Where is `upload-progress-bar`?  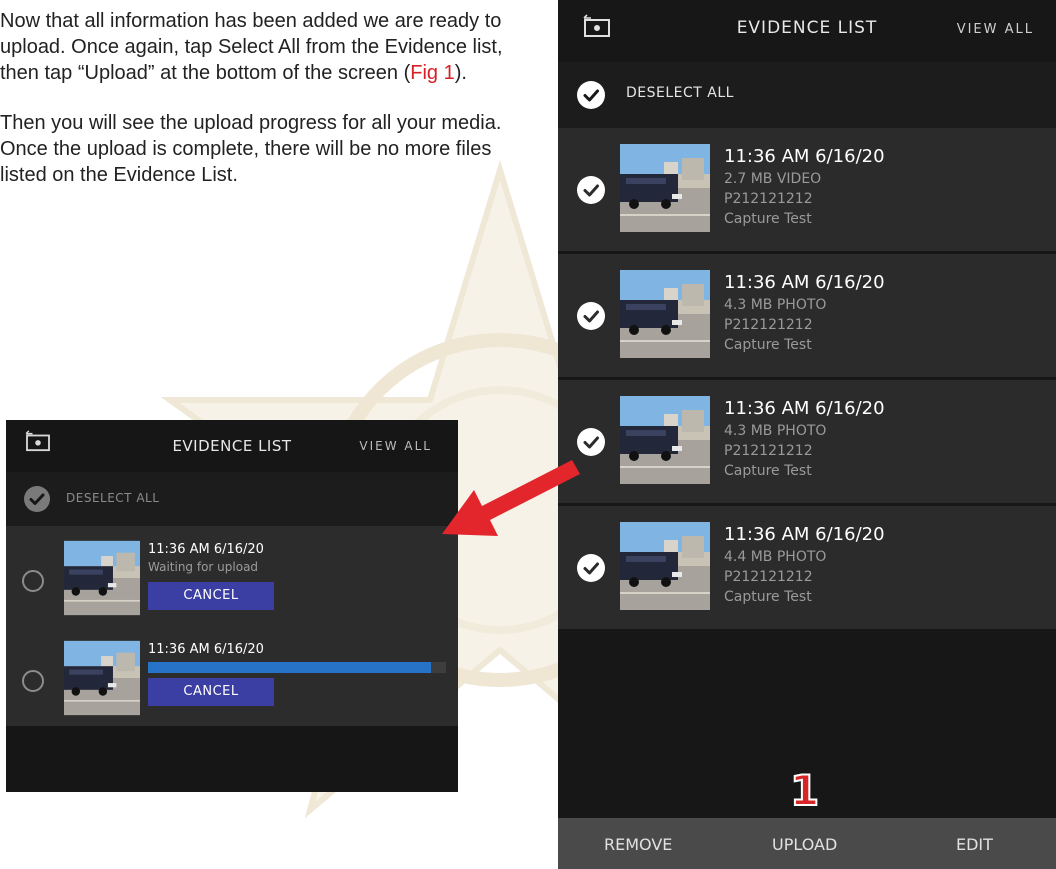
upload-progress-bar is located at coordinates (297, 667).